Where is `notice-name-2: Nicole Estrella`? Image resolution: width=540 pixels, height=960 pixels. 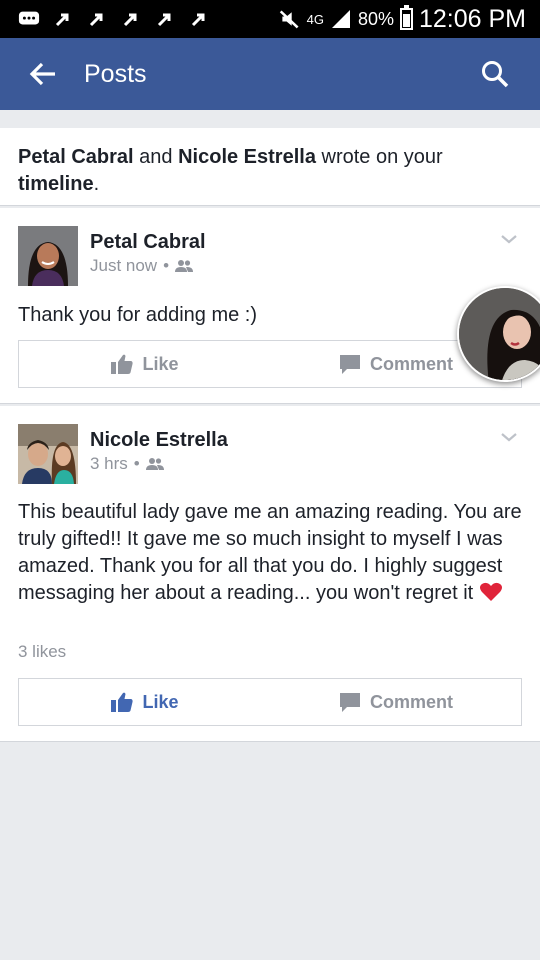 notice-name-2: Nicole Estrella is located at coordinates (247, 157).